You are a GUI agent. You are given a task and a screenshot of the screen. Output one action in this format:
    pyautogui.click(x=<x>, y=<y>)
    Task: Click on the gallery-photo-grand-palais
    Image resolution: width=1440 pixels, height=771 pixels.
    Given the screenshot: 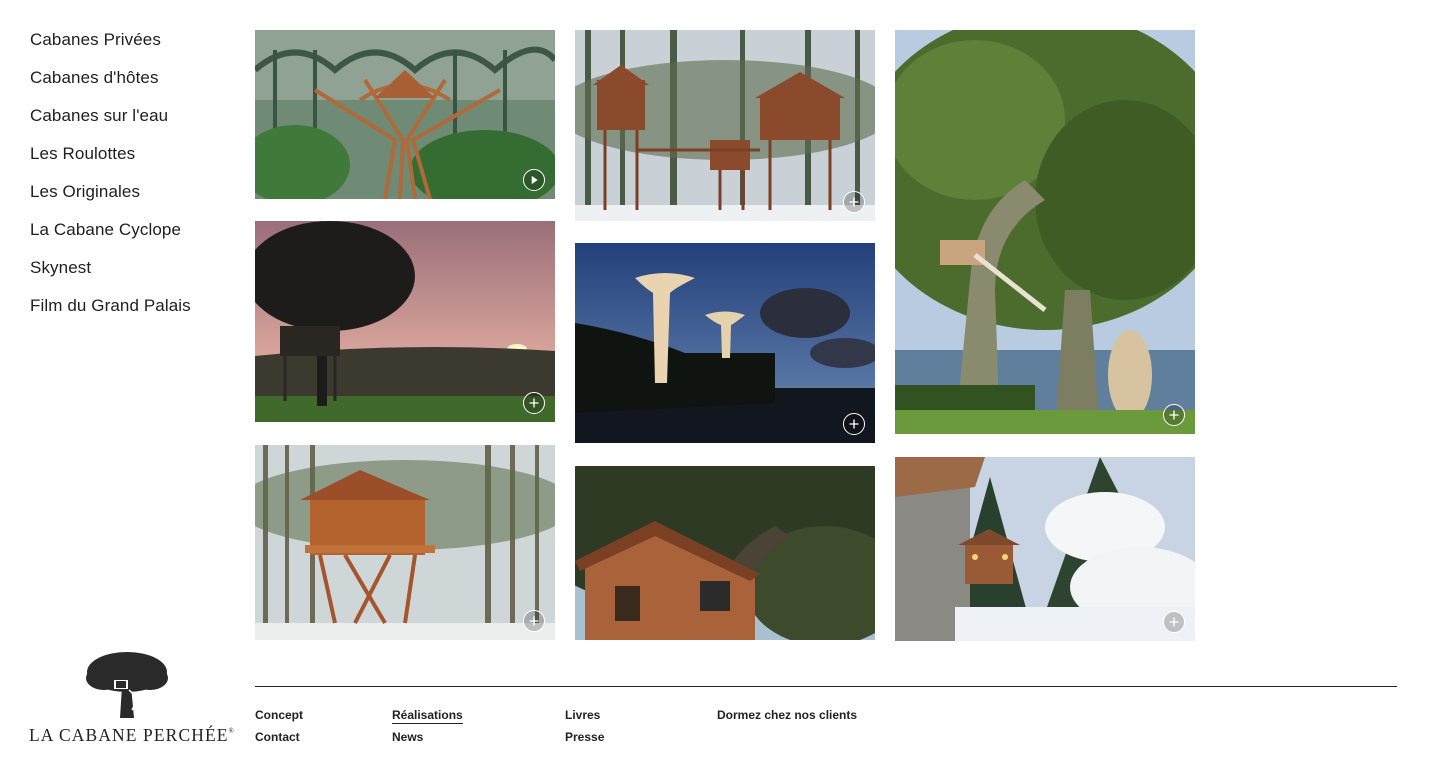 What is the action you would take?
    pyautogui.click(x=405, y=114)
    